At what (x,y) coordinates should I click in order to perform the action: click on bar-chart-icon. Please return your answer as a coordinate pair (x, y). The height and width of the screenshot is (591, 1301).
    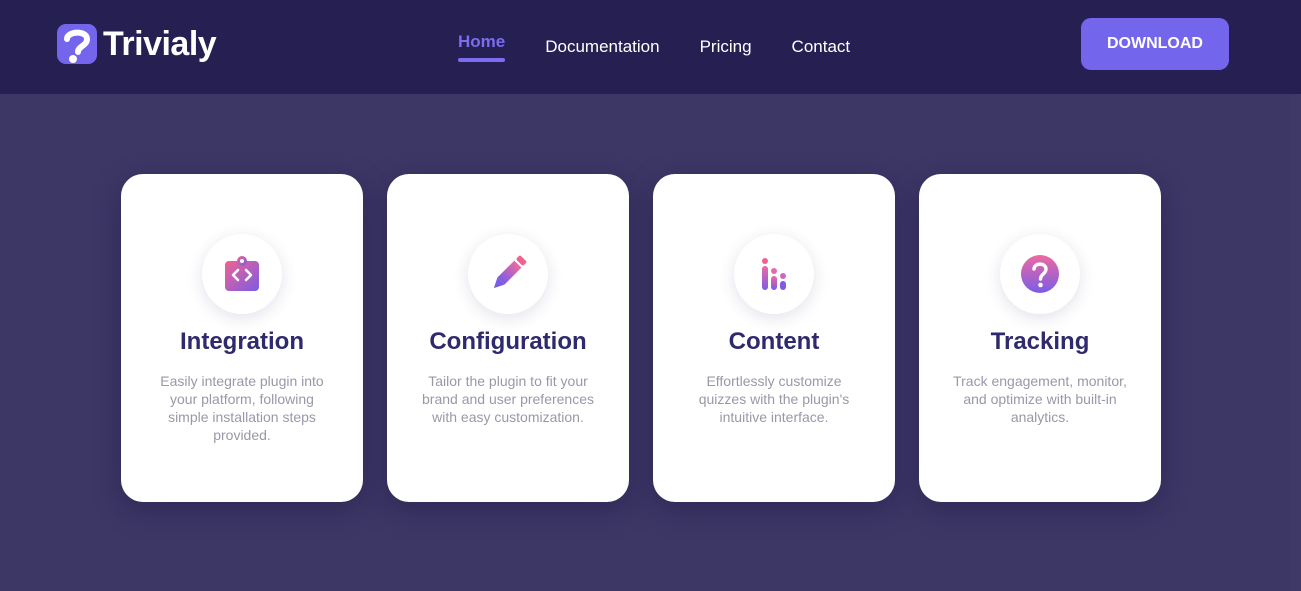
    Looking at the image, I should click on (774, 274).